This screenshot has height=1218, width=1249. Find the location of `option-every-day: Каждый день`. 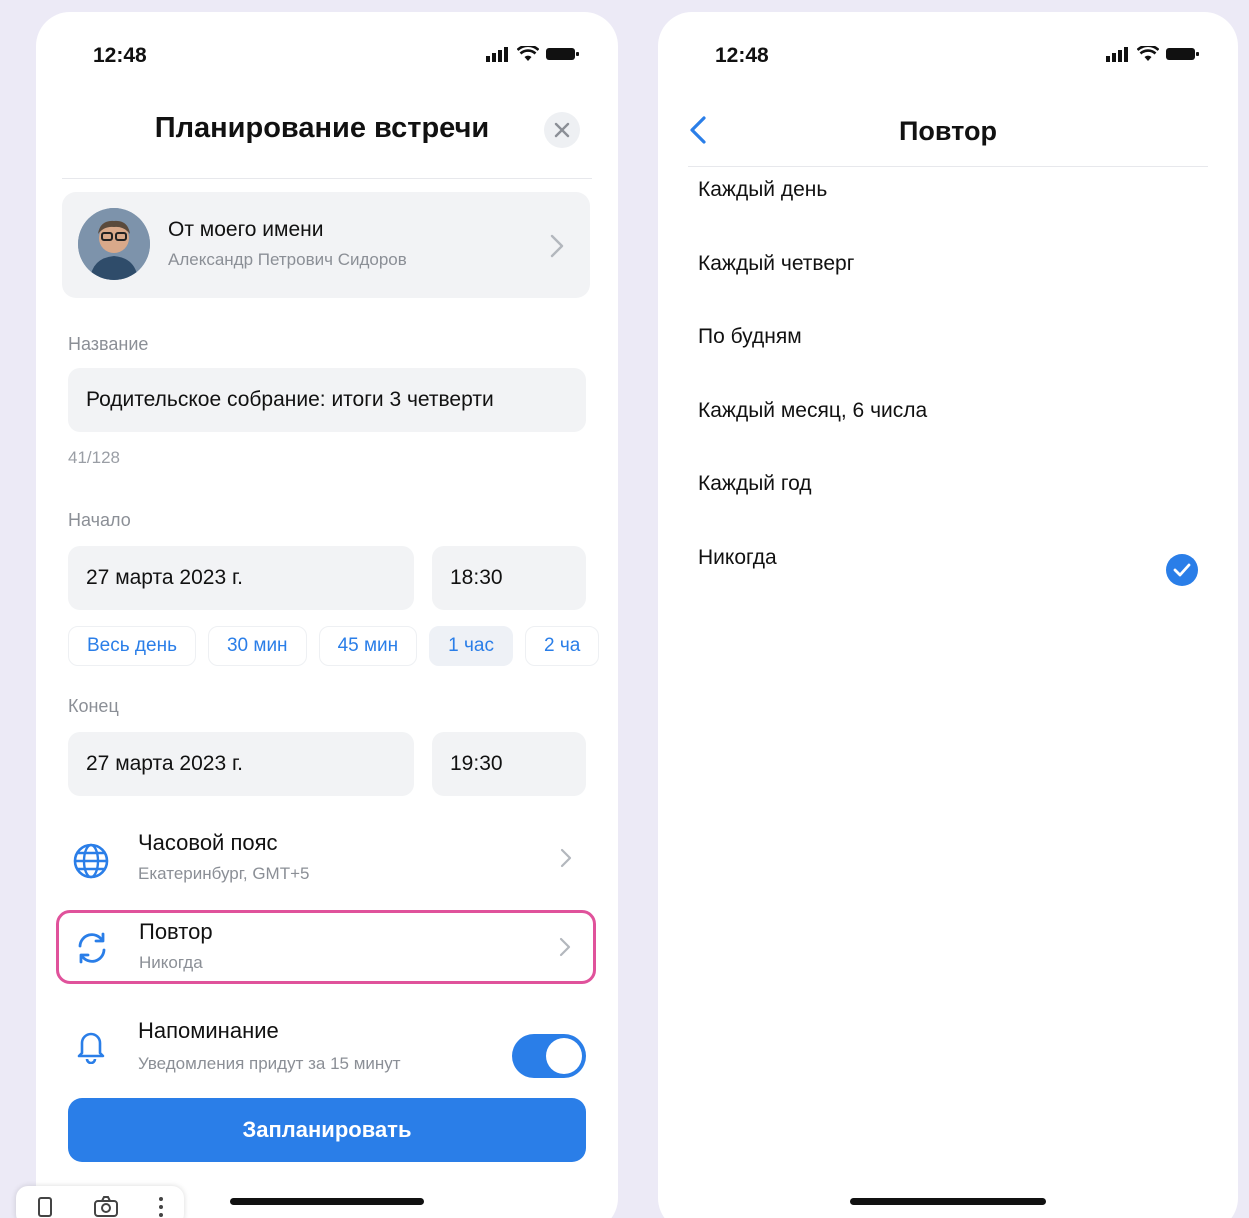

option-every-day: Каждый день is located at coordinates (948, 190).